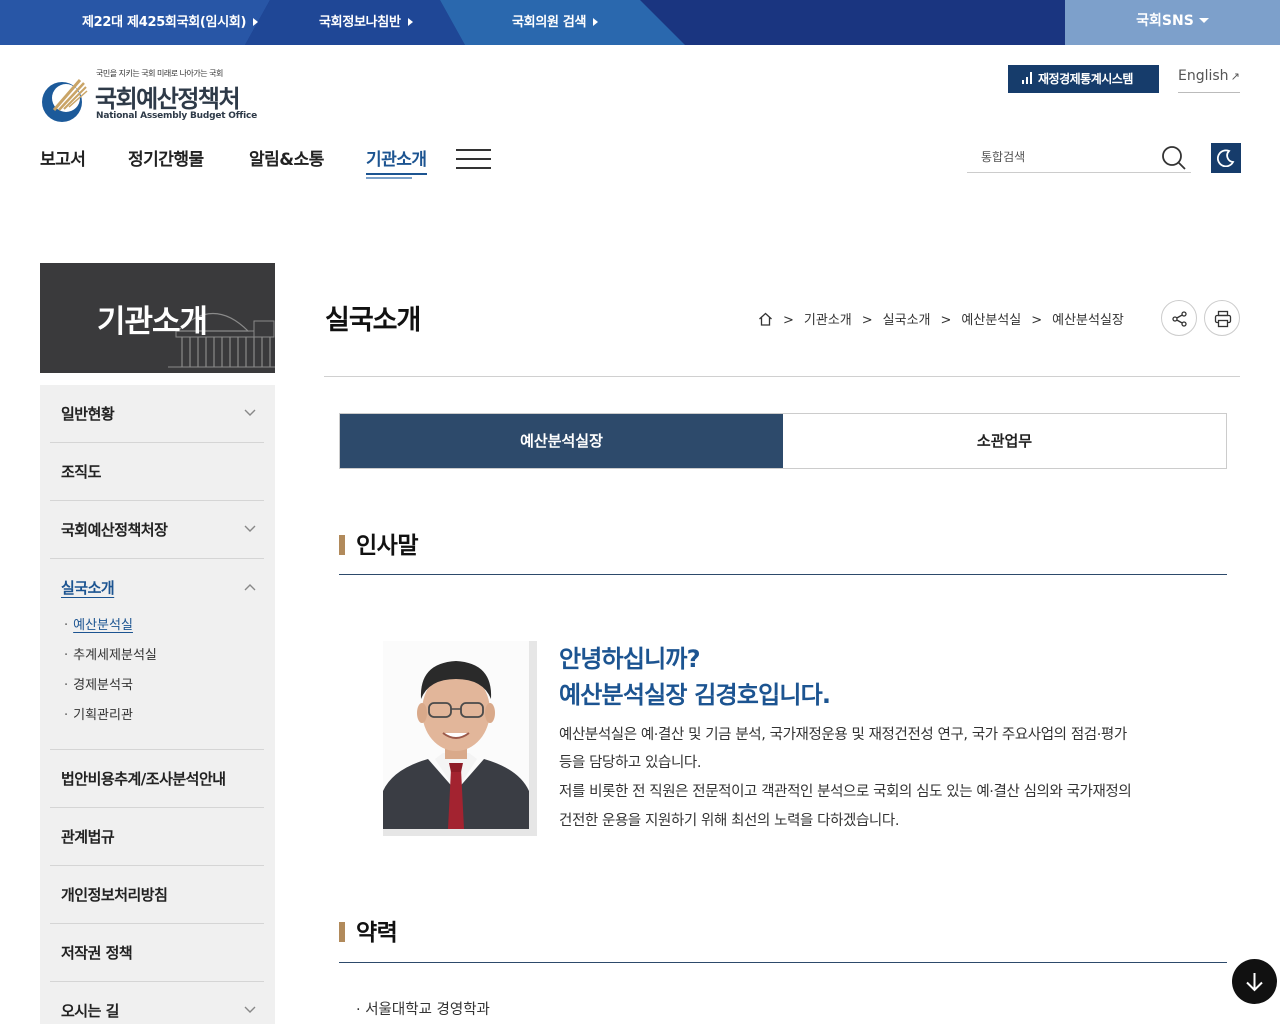  Describe the element at coordinates (1004, 441) in the screenshot. I see `tab-duties: 소관업무` at that location.